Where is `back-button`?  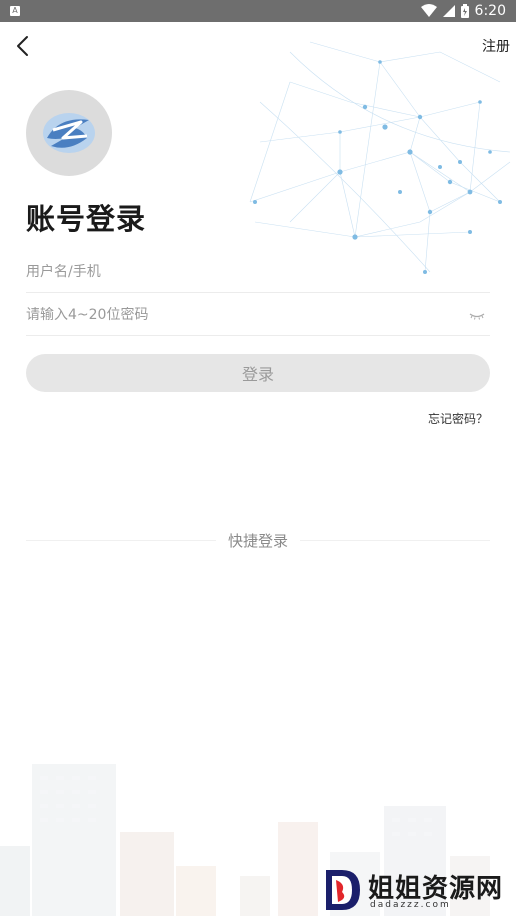 back-button is located at coordinates (22, 46).